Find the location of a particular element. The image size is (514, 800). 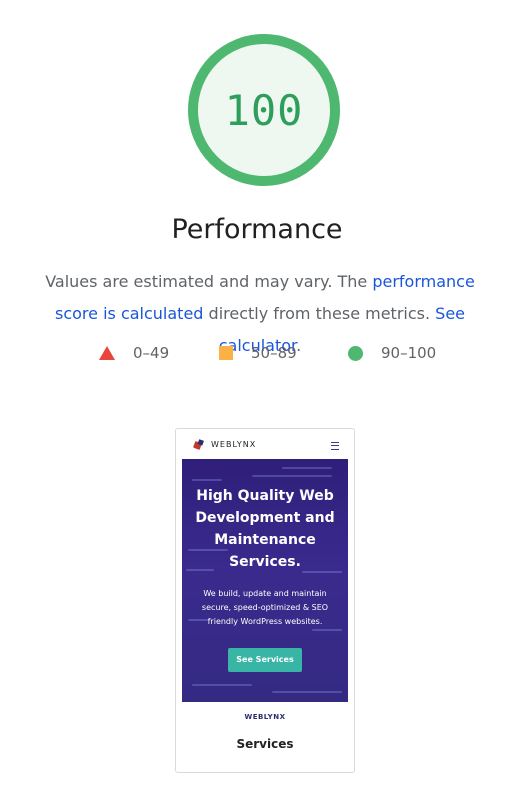

square-average-icon is located at coordinates (226, 353).